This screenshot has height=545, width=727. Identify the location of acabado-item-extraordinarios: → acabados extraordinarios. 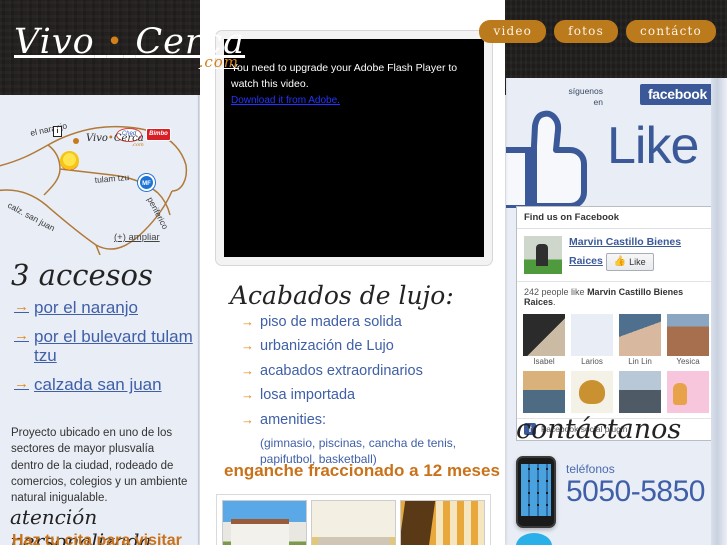
(366, 371).